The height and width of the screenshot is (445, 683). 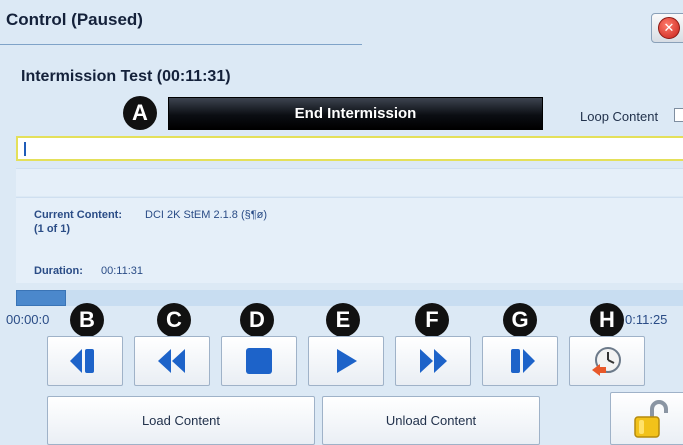 What do you see at coordinates (74, 19) in the screenshot?
I see `window-title: Control (Paused)` at bounding box center [74, 19].